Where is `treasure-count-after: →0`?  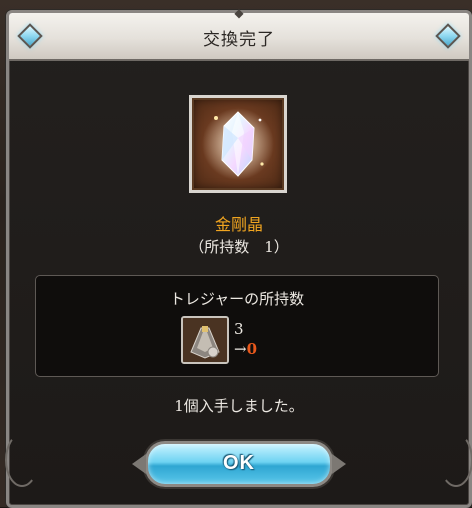 treasure-count-after: →0 is located at coordinates (245, 349).